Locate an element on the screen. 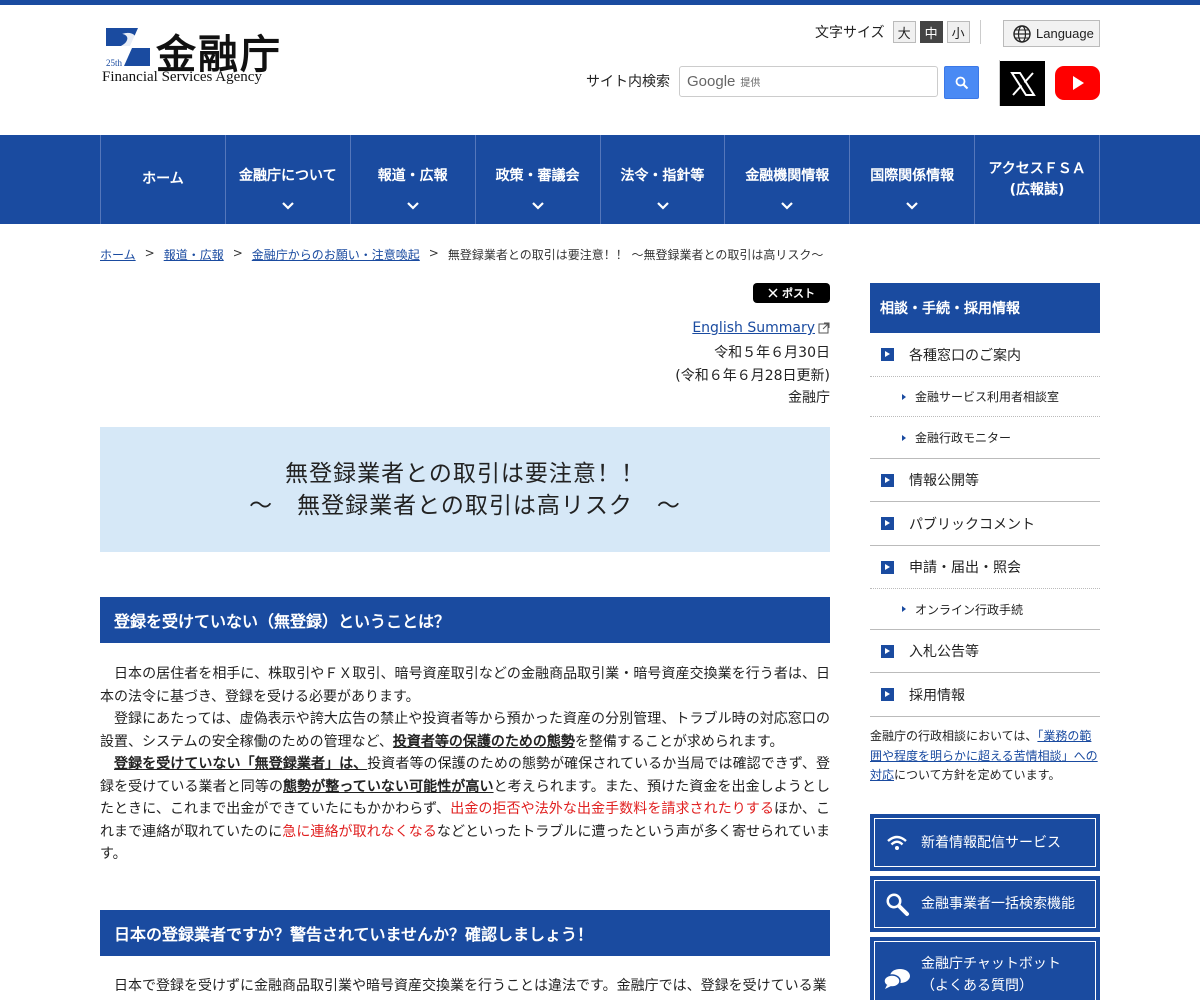  x-link is located at coordinates (1022, 83).